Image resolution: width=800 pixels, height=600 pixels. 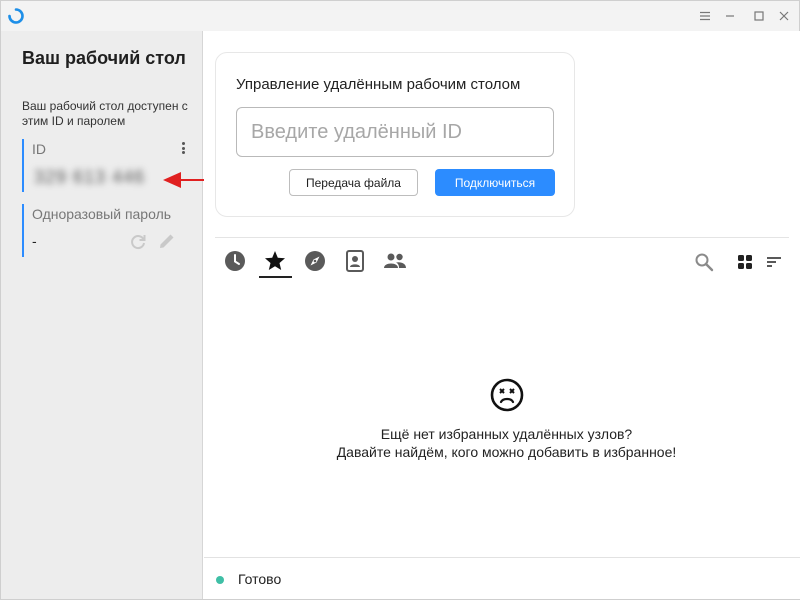 I want to click on sort-button, so click(x=774, y=262).